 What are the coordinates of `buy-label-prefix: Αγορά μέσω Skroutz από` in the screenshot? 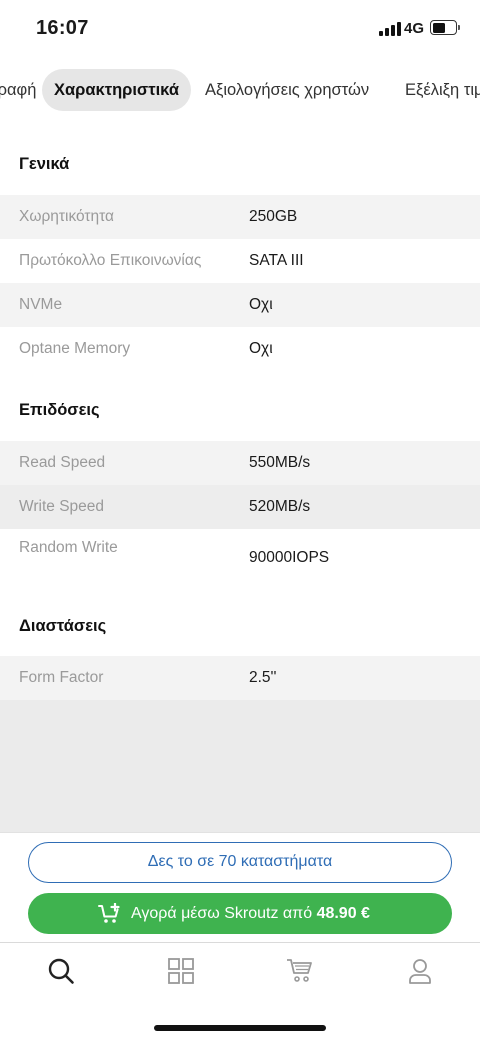 It's located at (224, 913).